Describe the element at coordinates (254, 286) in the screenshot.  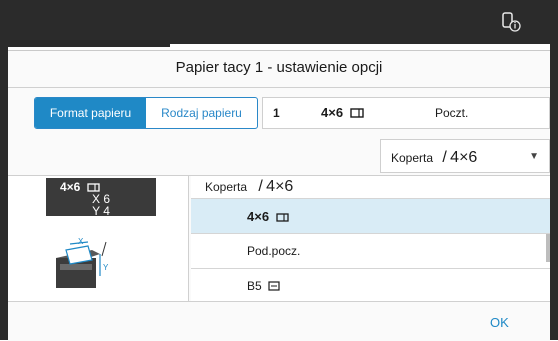
I see `list-item-text: B5` at that location.